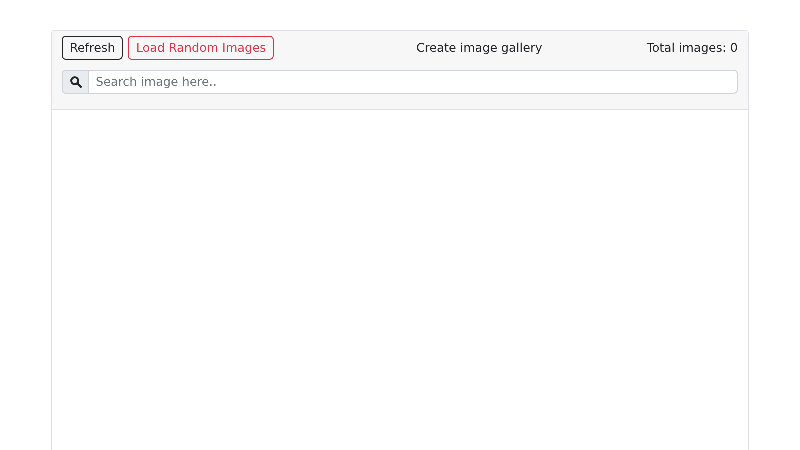 The height and width of the screenshot is (450, 800). Describe the element at coordinates (201, 48) in the screenshot. I see `toolbar-button: Load Random Images` at that location.